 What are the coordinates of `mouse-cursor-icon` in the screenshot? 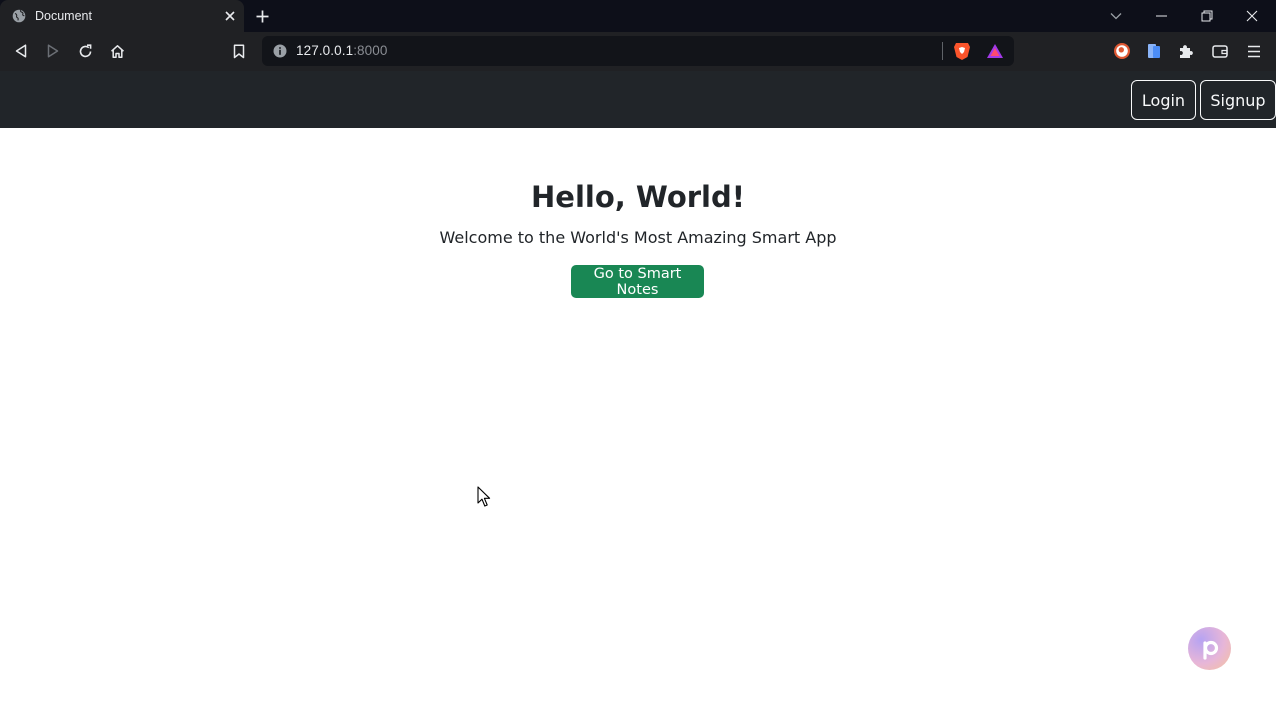 It's located at (484, 497).